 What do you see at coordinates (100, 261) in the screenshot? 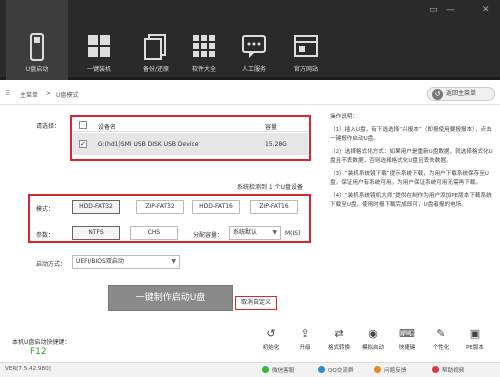
I see `boot-mode-value: UEFI/BIOS双启动` at bounding box center [100, 261].